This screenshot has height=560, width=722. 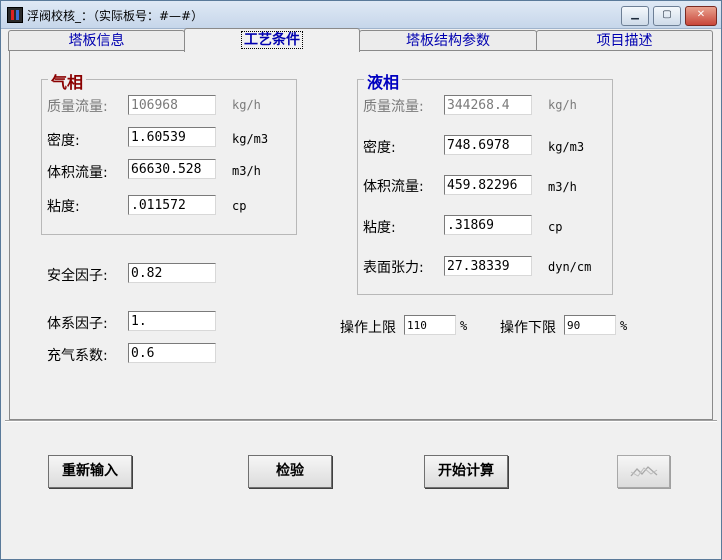 I want to click on operation-upper-label: 操作上限, so click(x=368, y=328).